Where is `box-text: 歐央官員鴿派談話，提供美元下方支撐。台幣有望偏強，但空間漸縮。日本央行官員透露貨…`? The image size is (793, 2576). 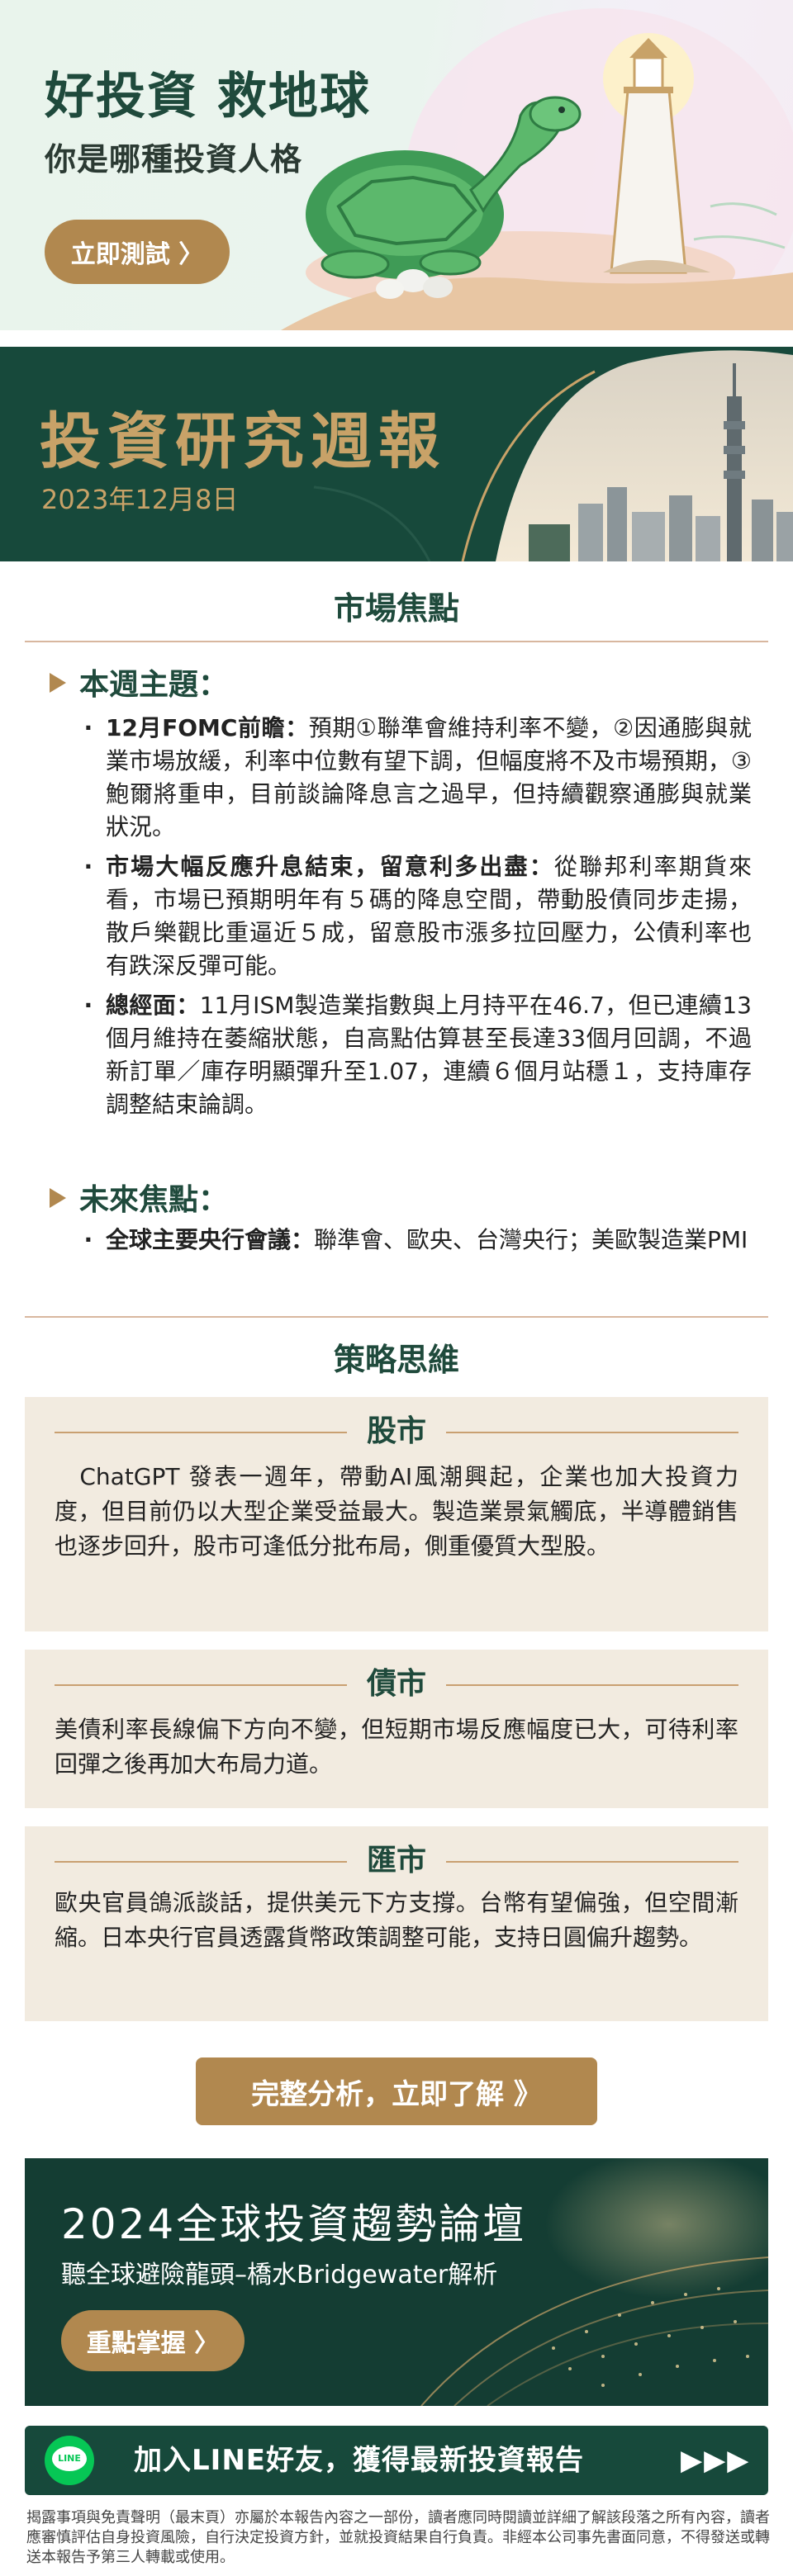
box-text: 歐央官員鴿派談話，提供美元下方支撐。台幣有望偏強，但空間漸縮。日本央行官員透露貨… is located at coordinates (396, 1920).